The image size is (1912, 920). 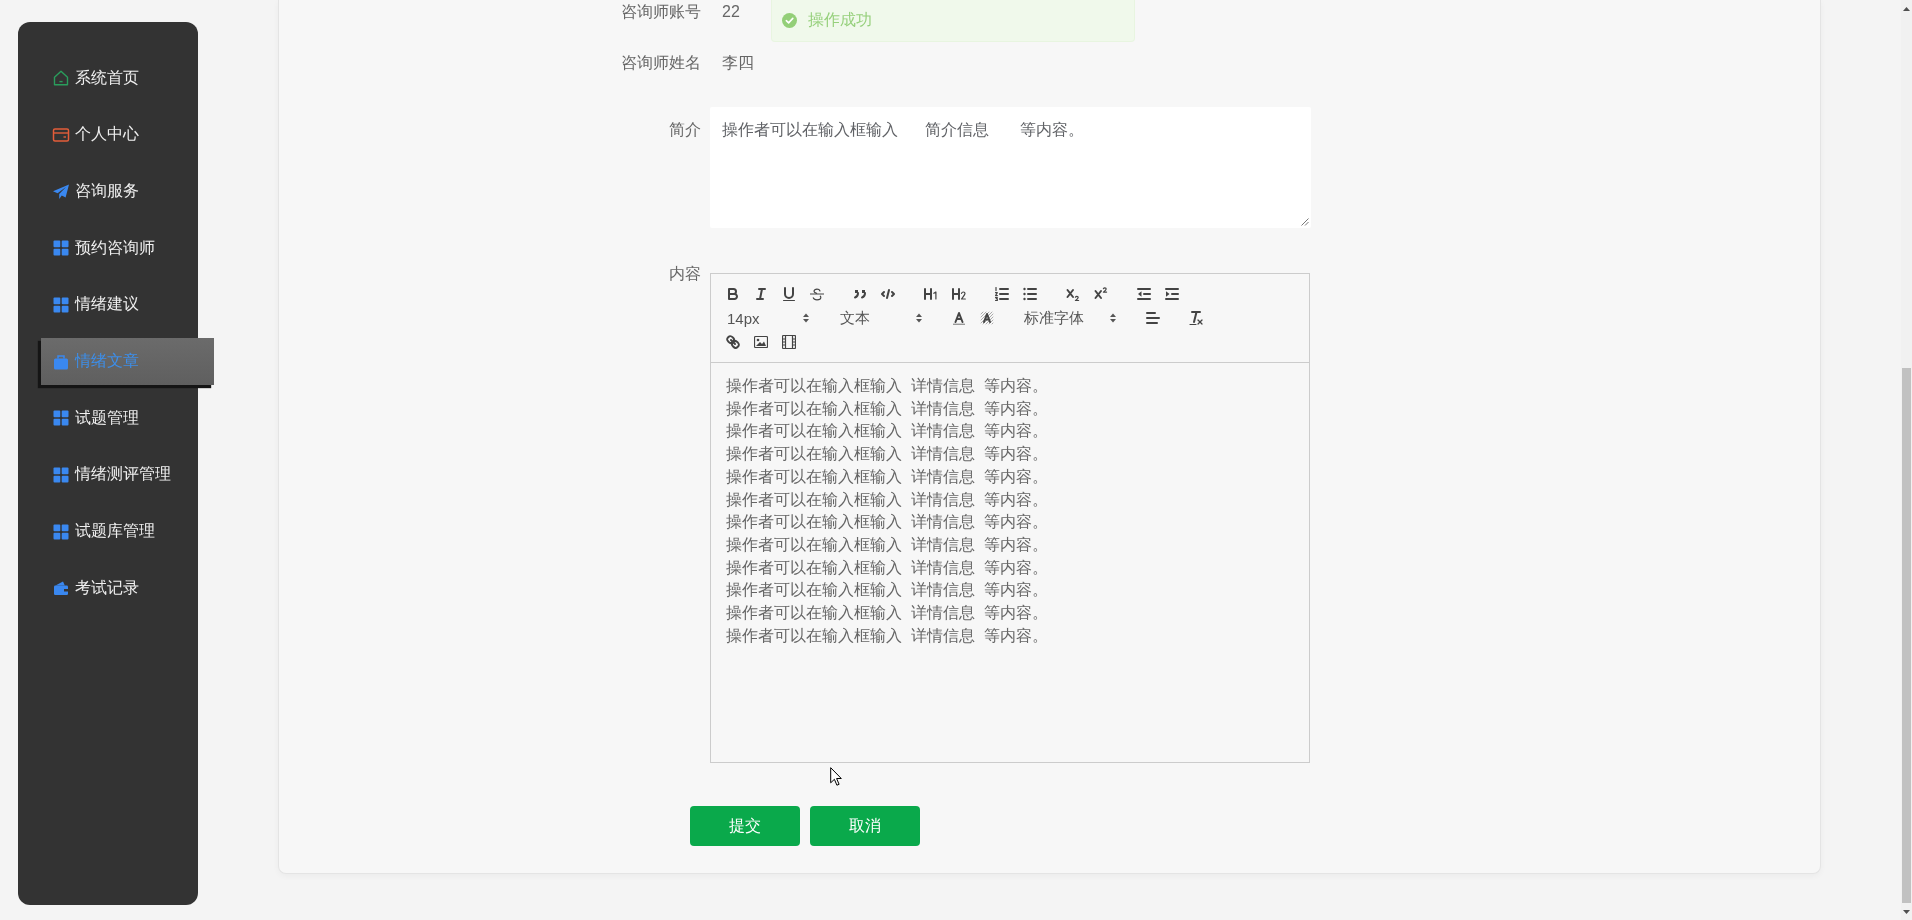 I want to click on heading-select: 文本, so click(x=881, y=318).